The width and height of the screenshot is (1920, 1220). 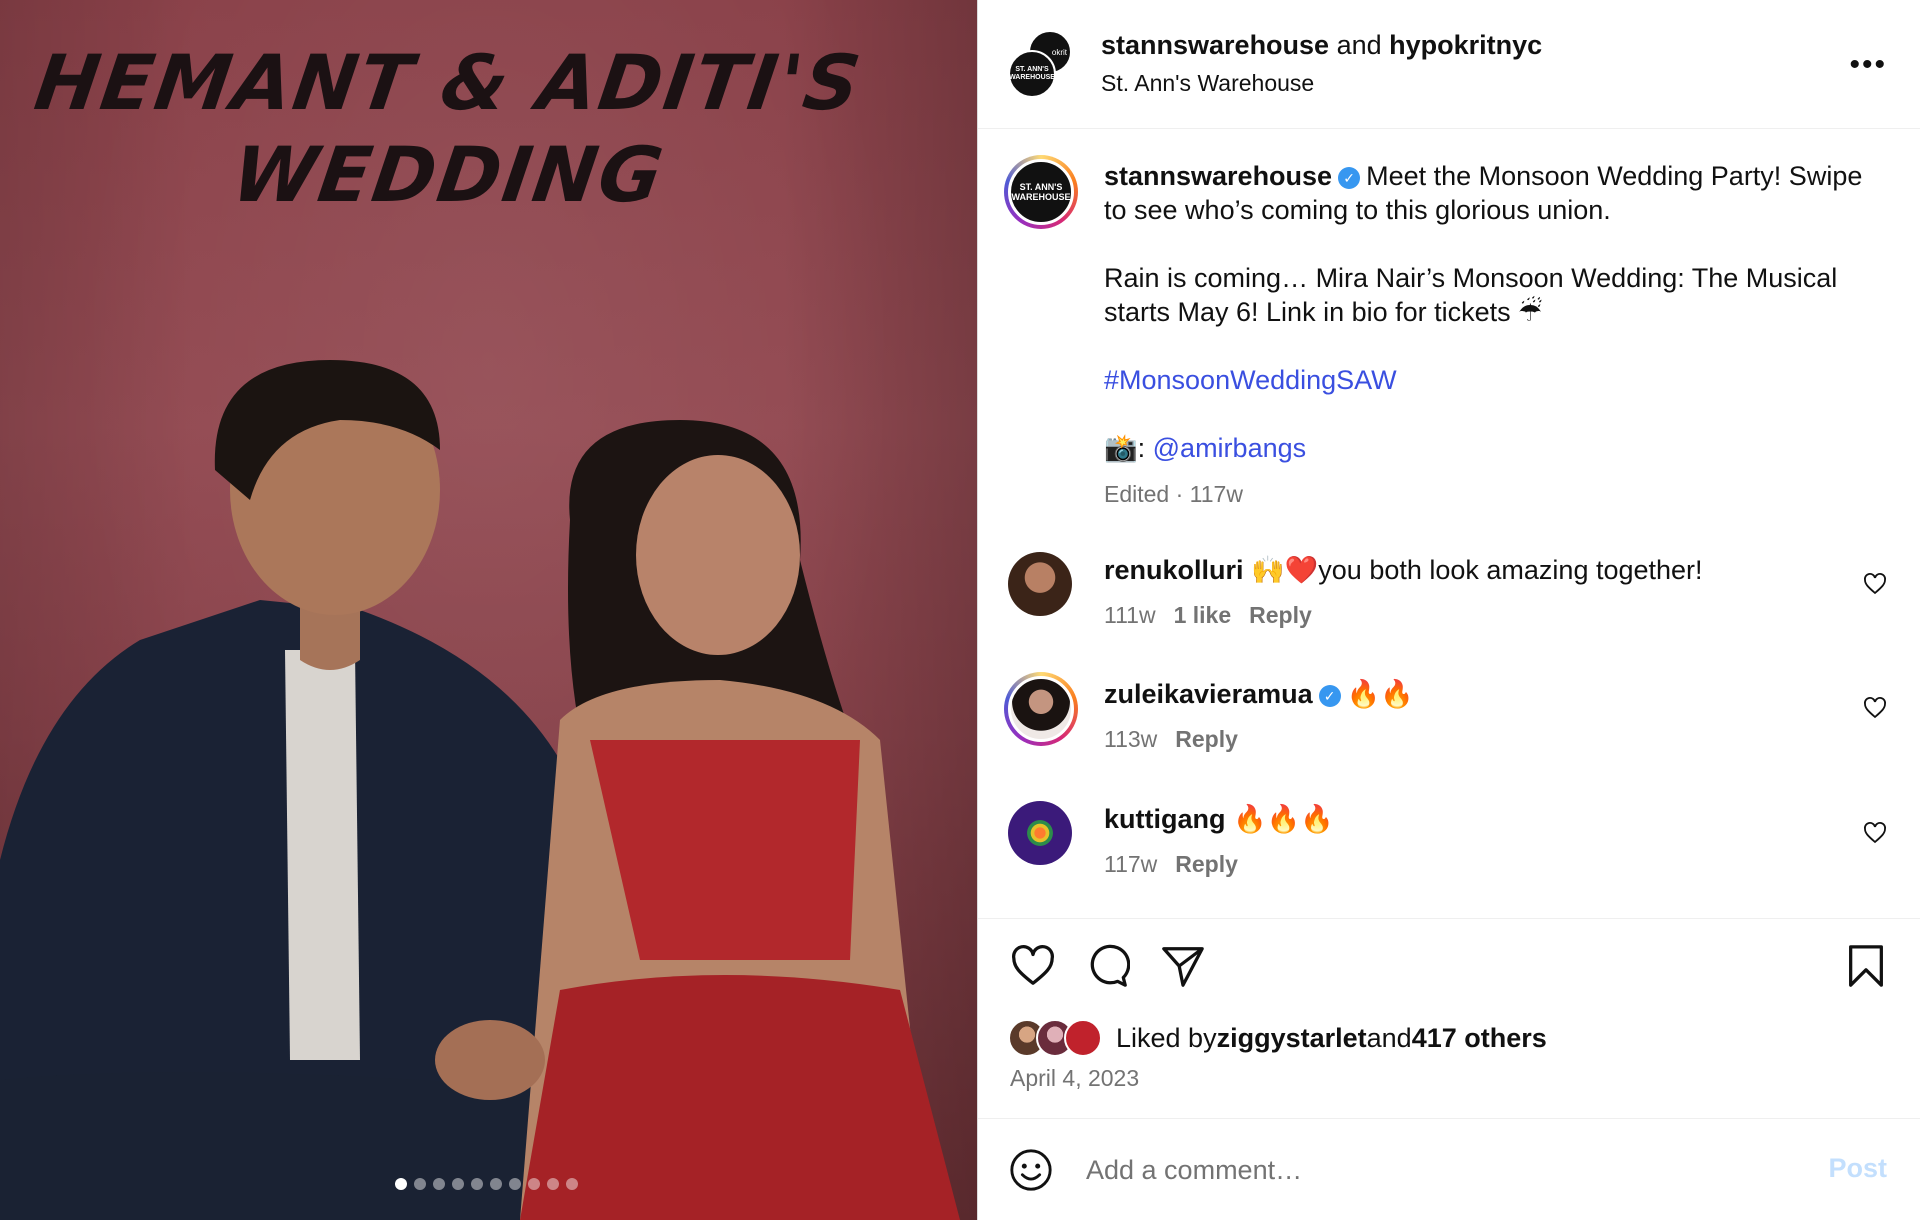 I want to click on heart-icon, so click(x=1033, y=966).